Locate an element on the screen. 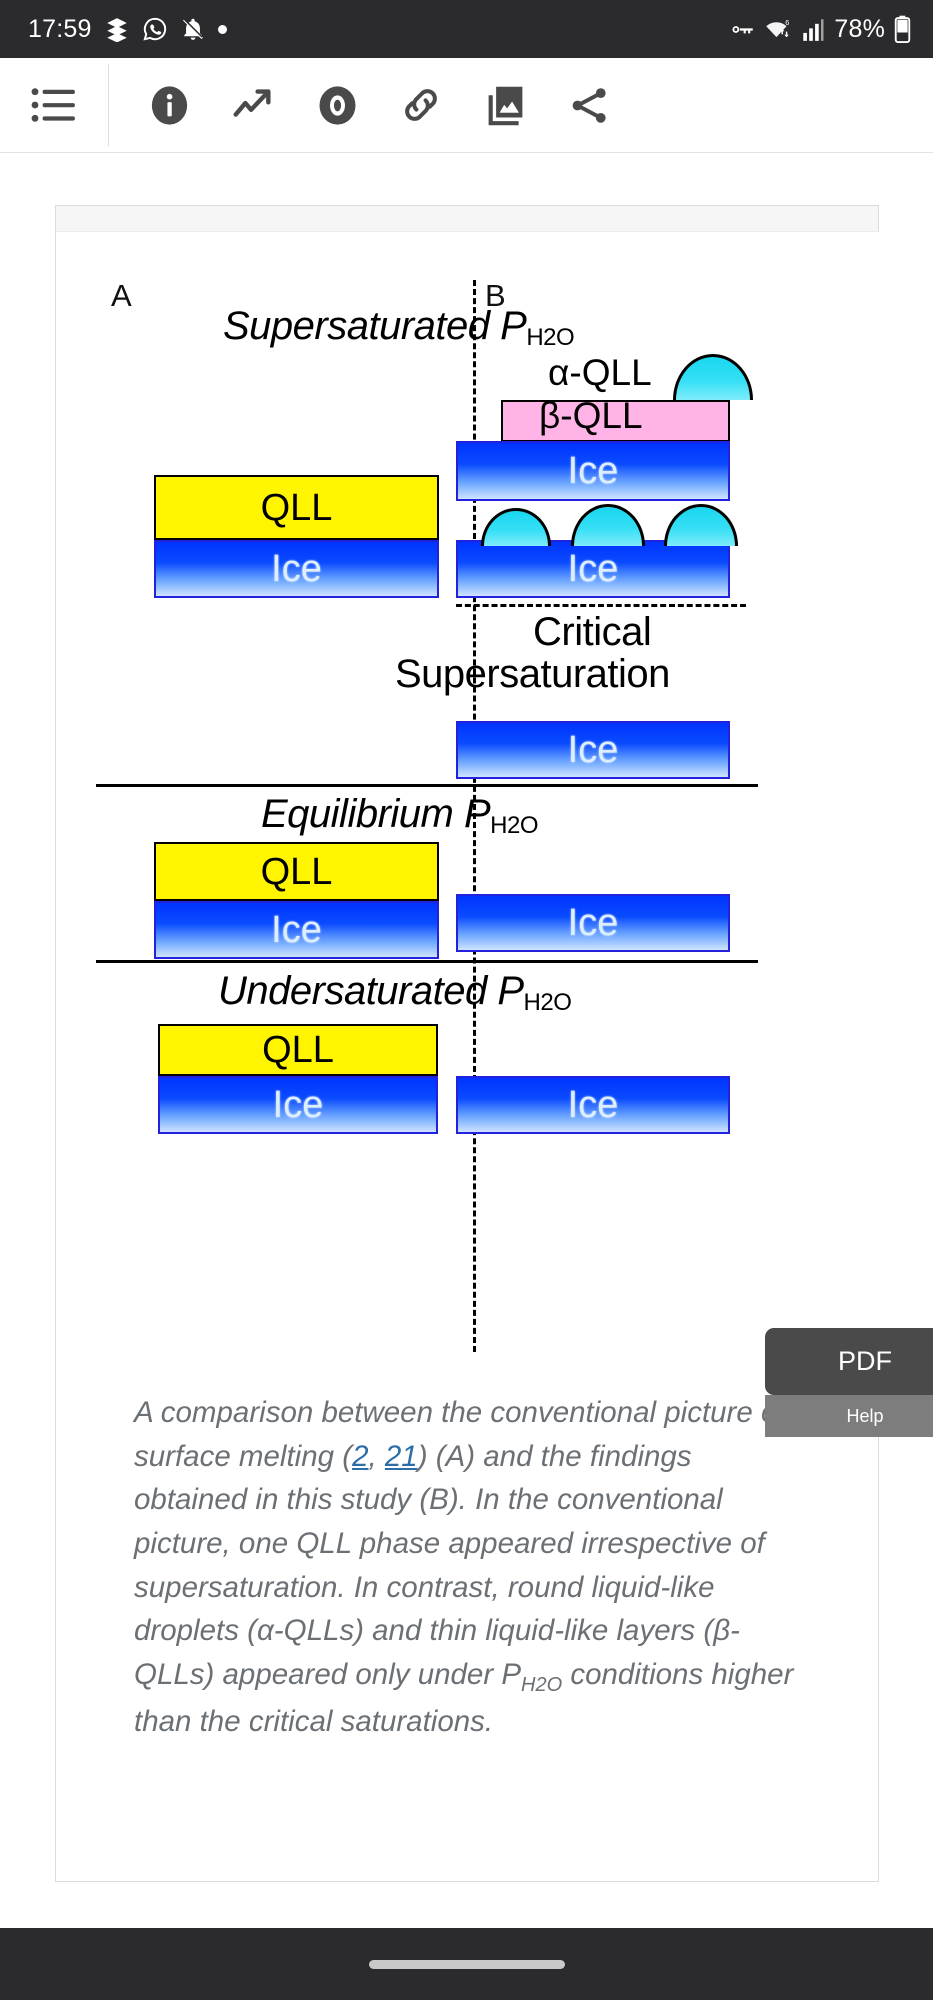 This screenshot has width=933, height=2000. toolbar-actions is located at coordinates (521, 105).